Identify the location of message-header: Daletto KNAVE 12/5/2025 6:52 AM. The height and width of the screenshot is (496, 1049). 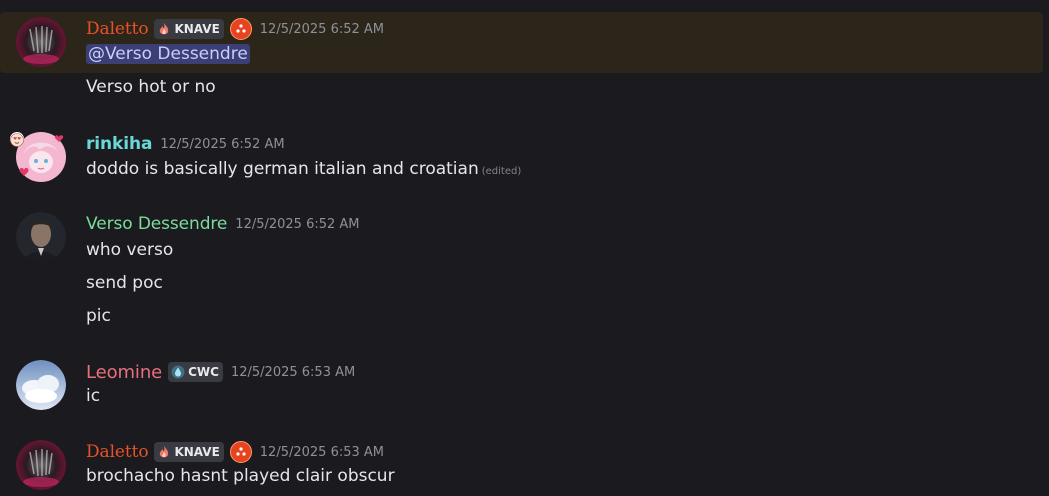
(235, 29).